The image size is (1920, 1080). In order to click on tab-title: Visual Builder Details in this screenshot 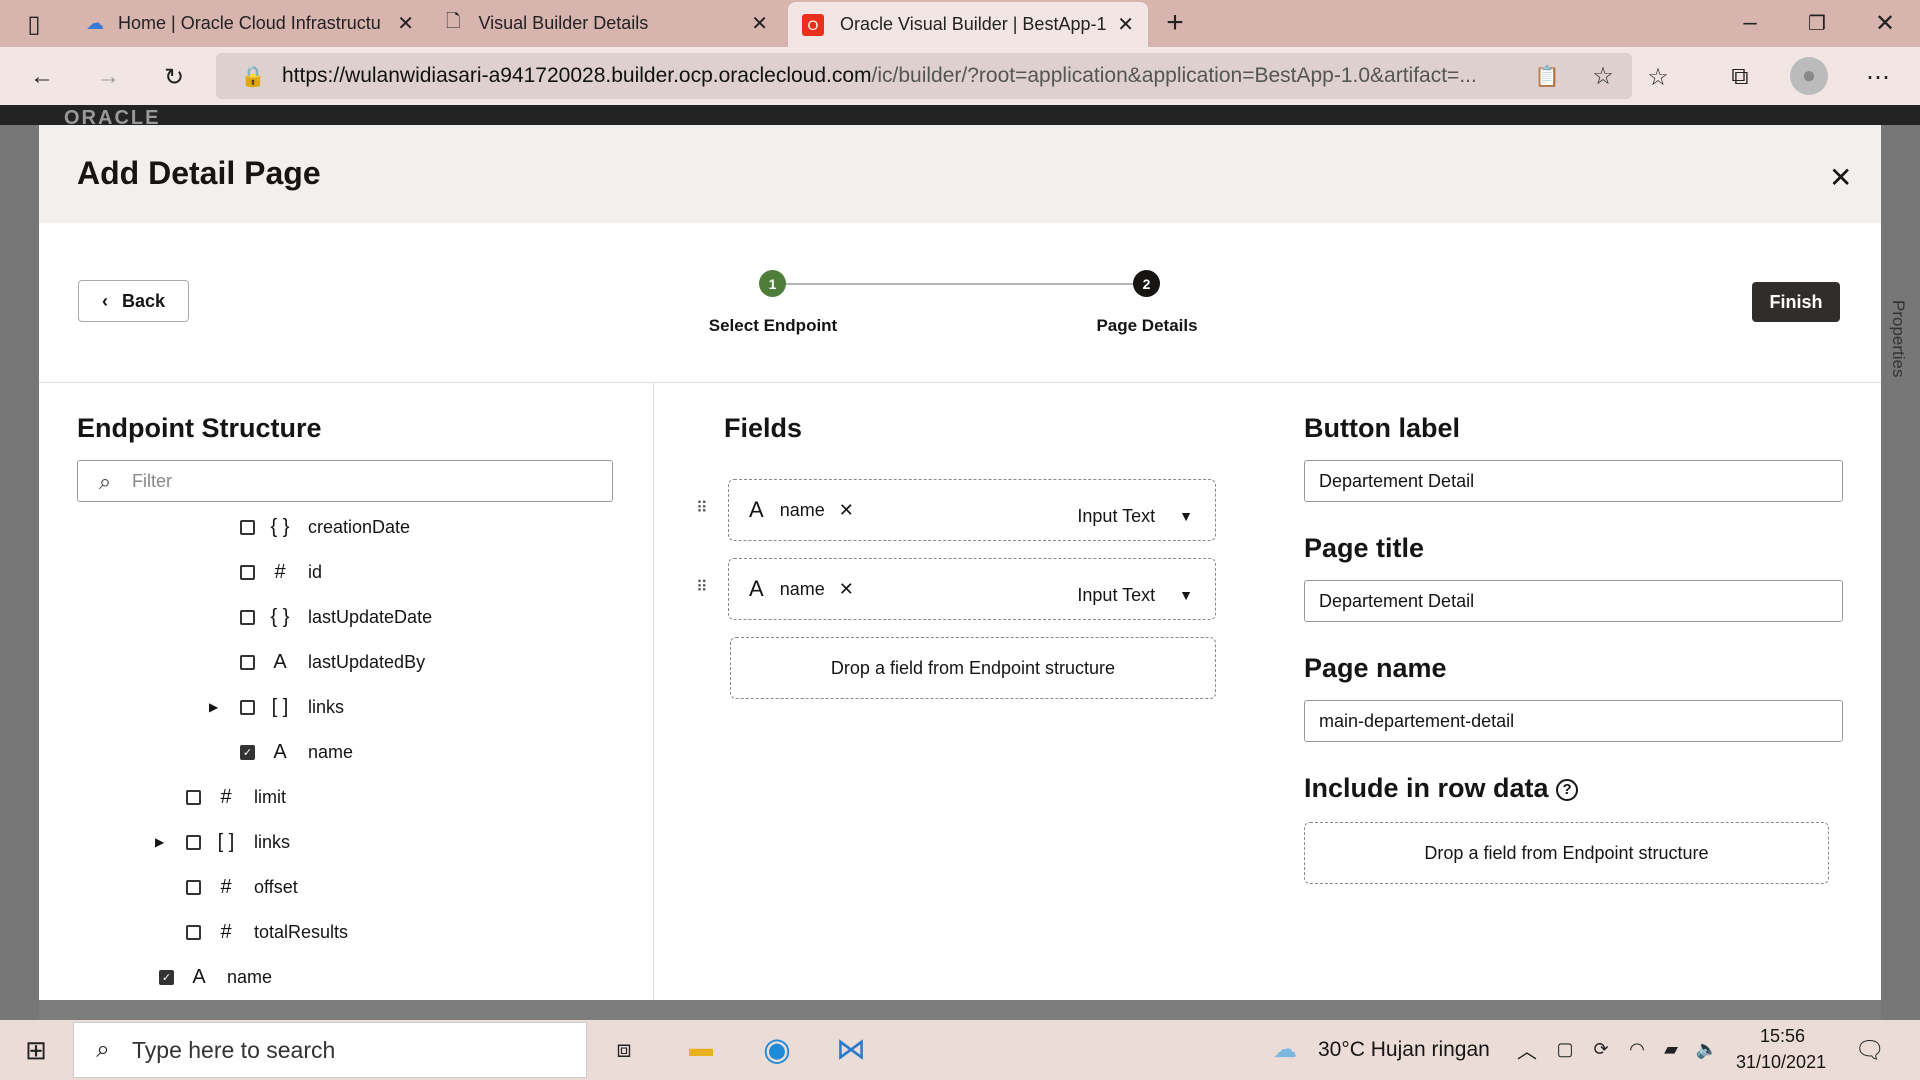, I will do `click(563, 23)`.